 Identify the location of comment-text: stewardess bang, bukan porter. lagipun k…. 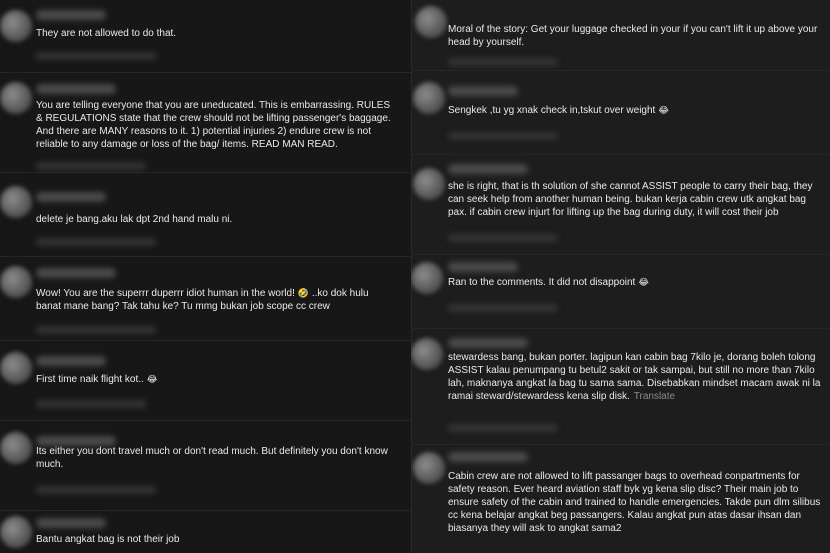
(637, 377).